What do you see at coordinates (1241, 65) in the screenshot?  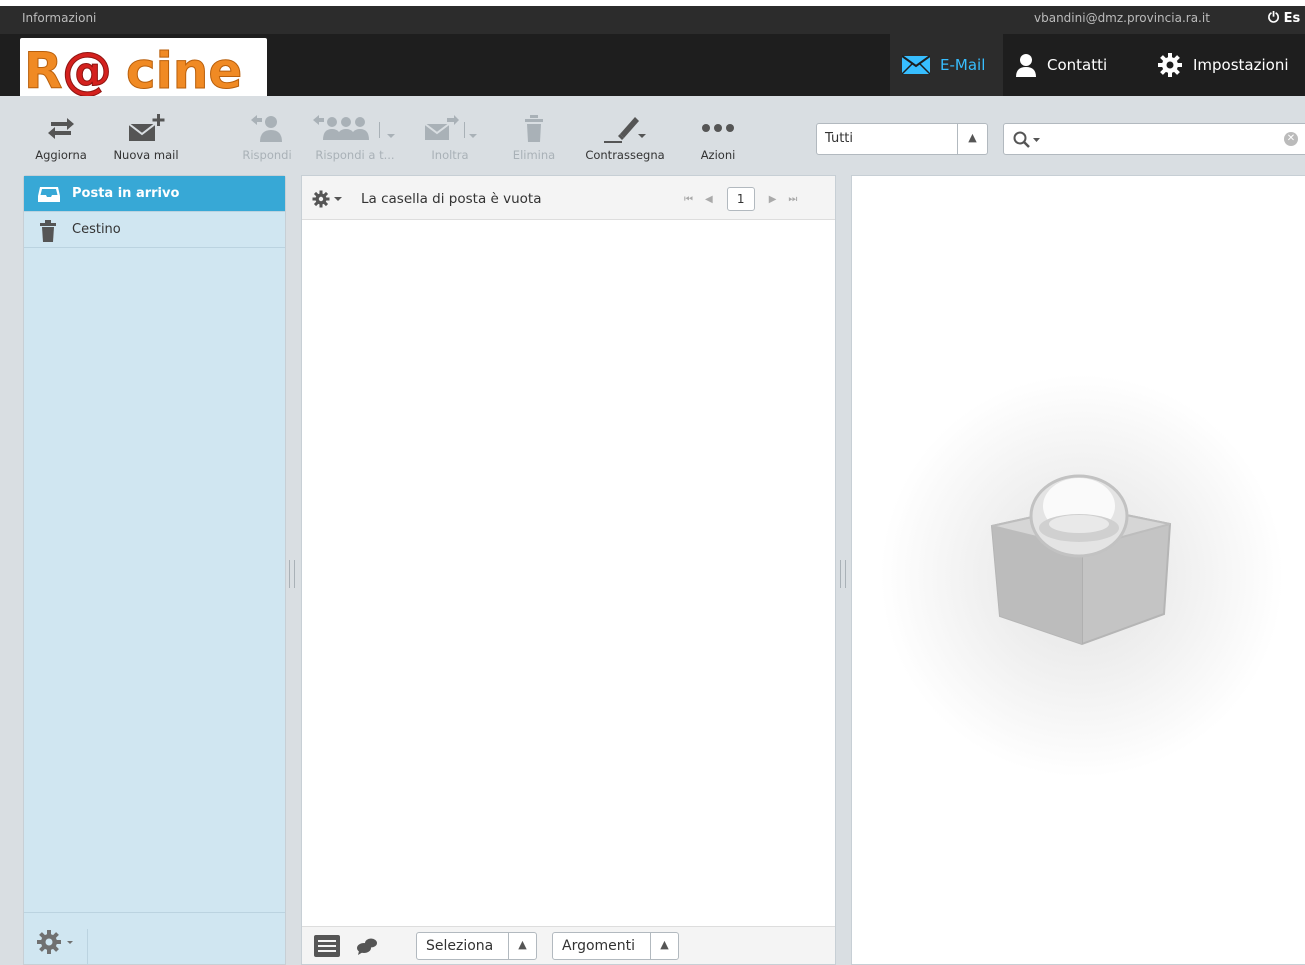 I see `task-settings-label: Impostazioni` at bounding box center [1241, 65].